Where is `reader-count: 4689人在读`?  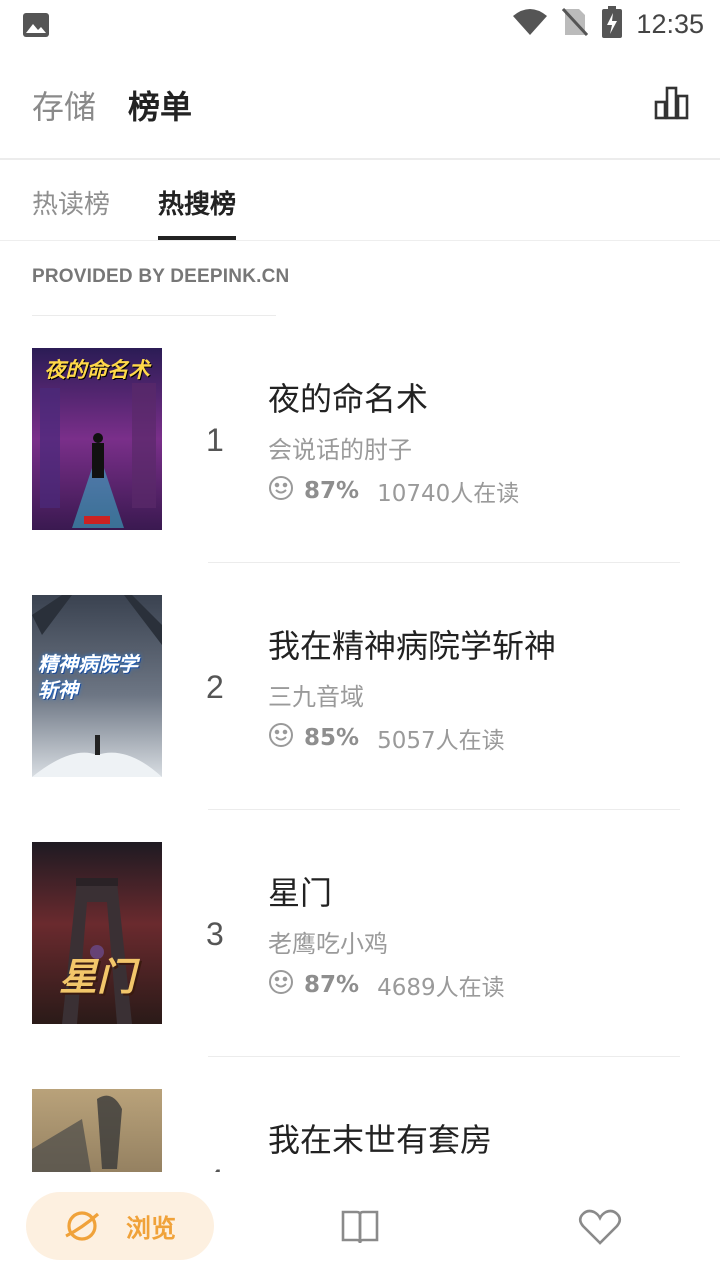 reader-count: 4689人在读 is located at coordinates (441, 988).